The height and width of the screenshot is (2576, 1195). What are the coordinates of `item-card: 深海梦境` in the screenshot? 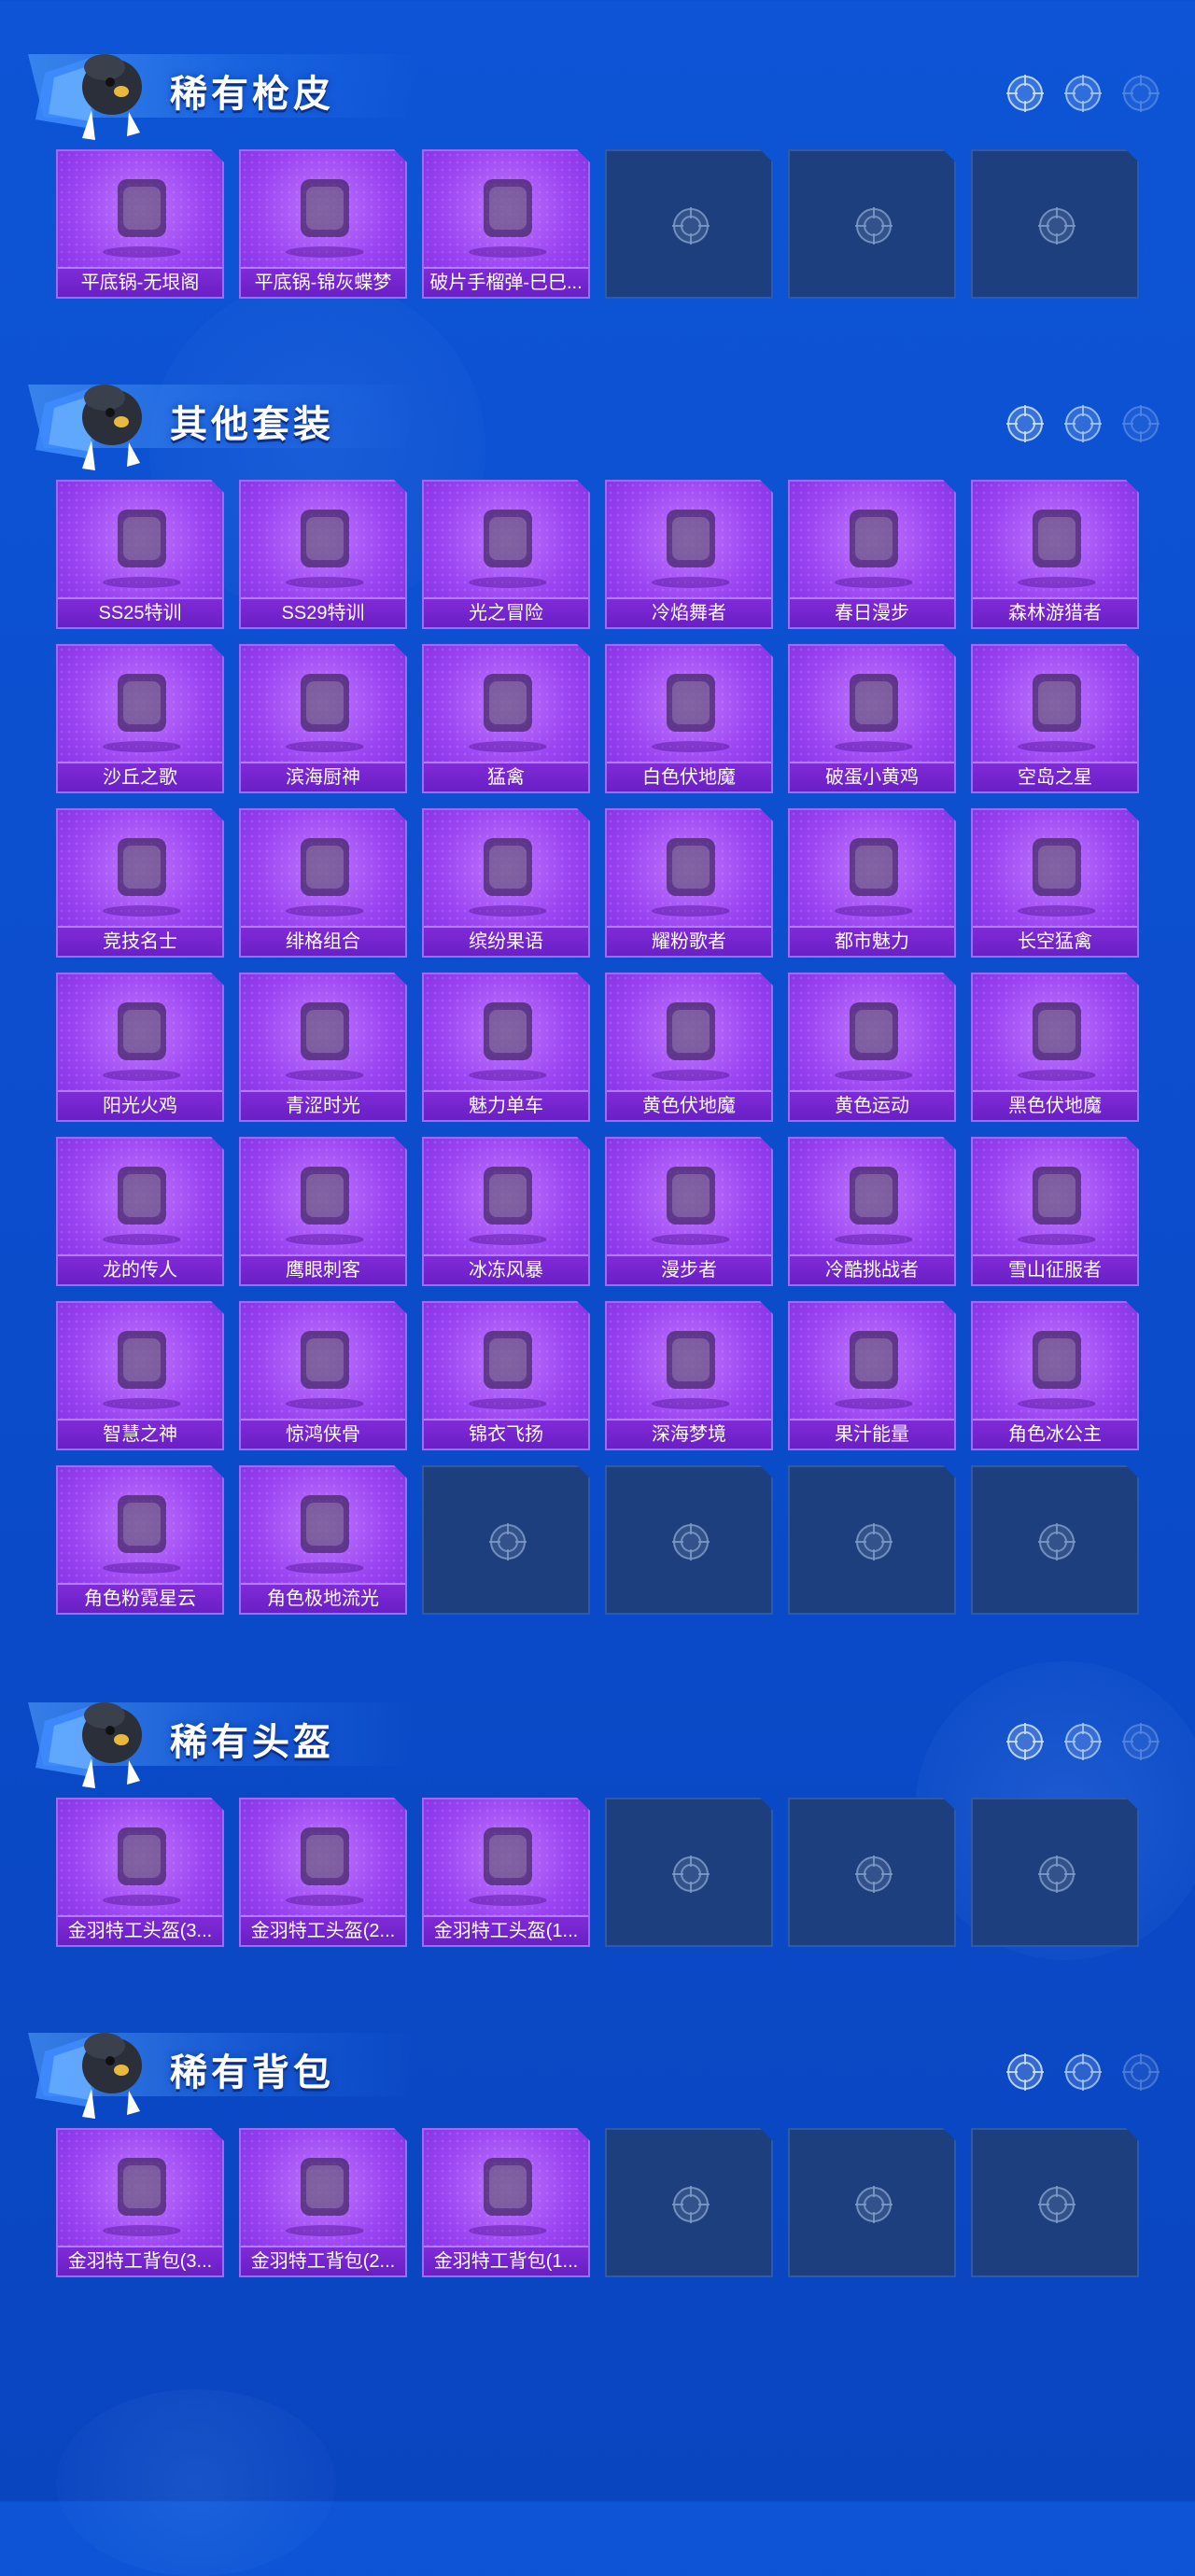 It's located at (689, 1375).